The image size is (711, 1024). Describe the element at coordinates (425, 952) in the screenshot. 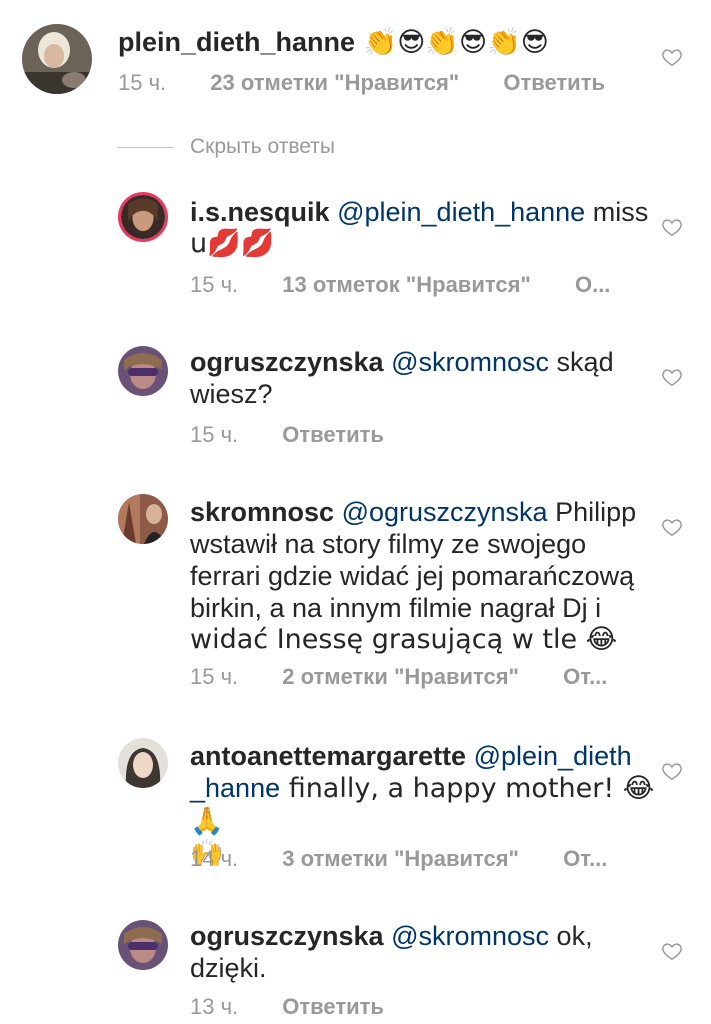

I see `comment-text: ogruszczynska @skromnosc ok, dzięki.` at that location.